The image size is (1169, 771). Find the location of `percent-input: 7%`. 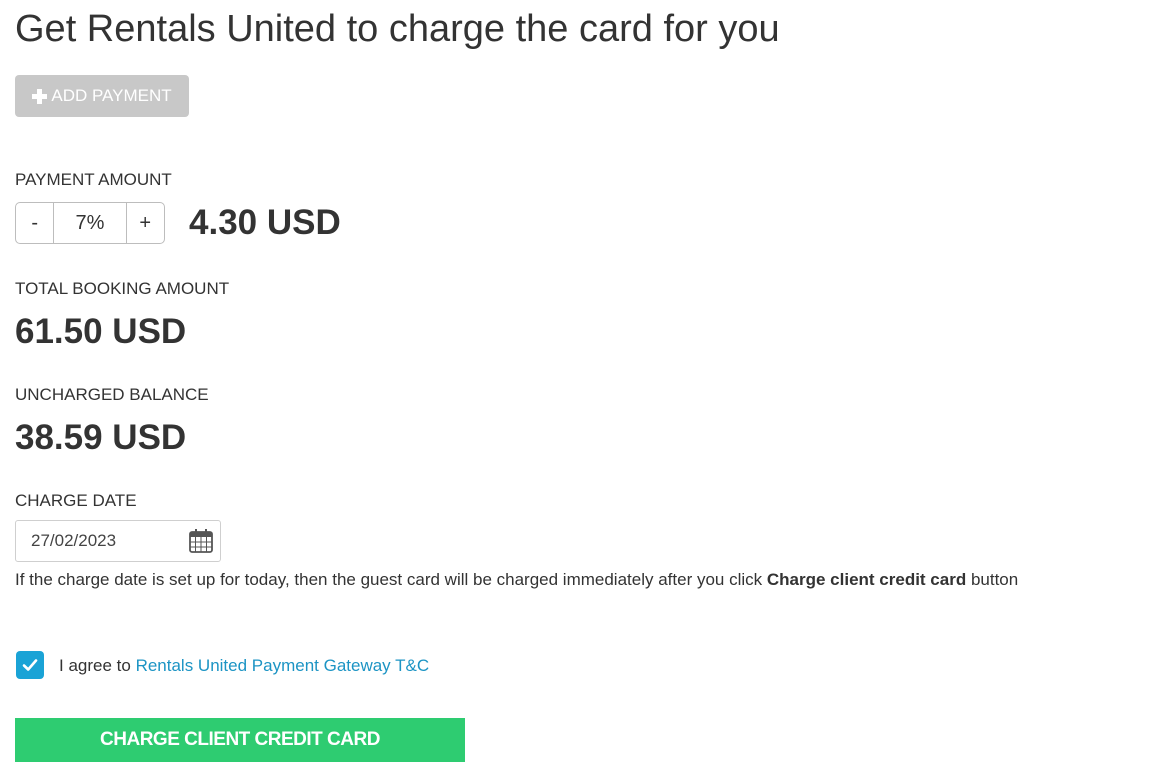

percent-input: 7% is located at coordinates (90, 223).